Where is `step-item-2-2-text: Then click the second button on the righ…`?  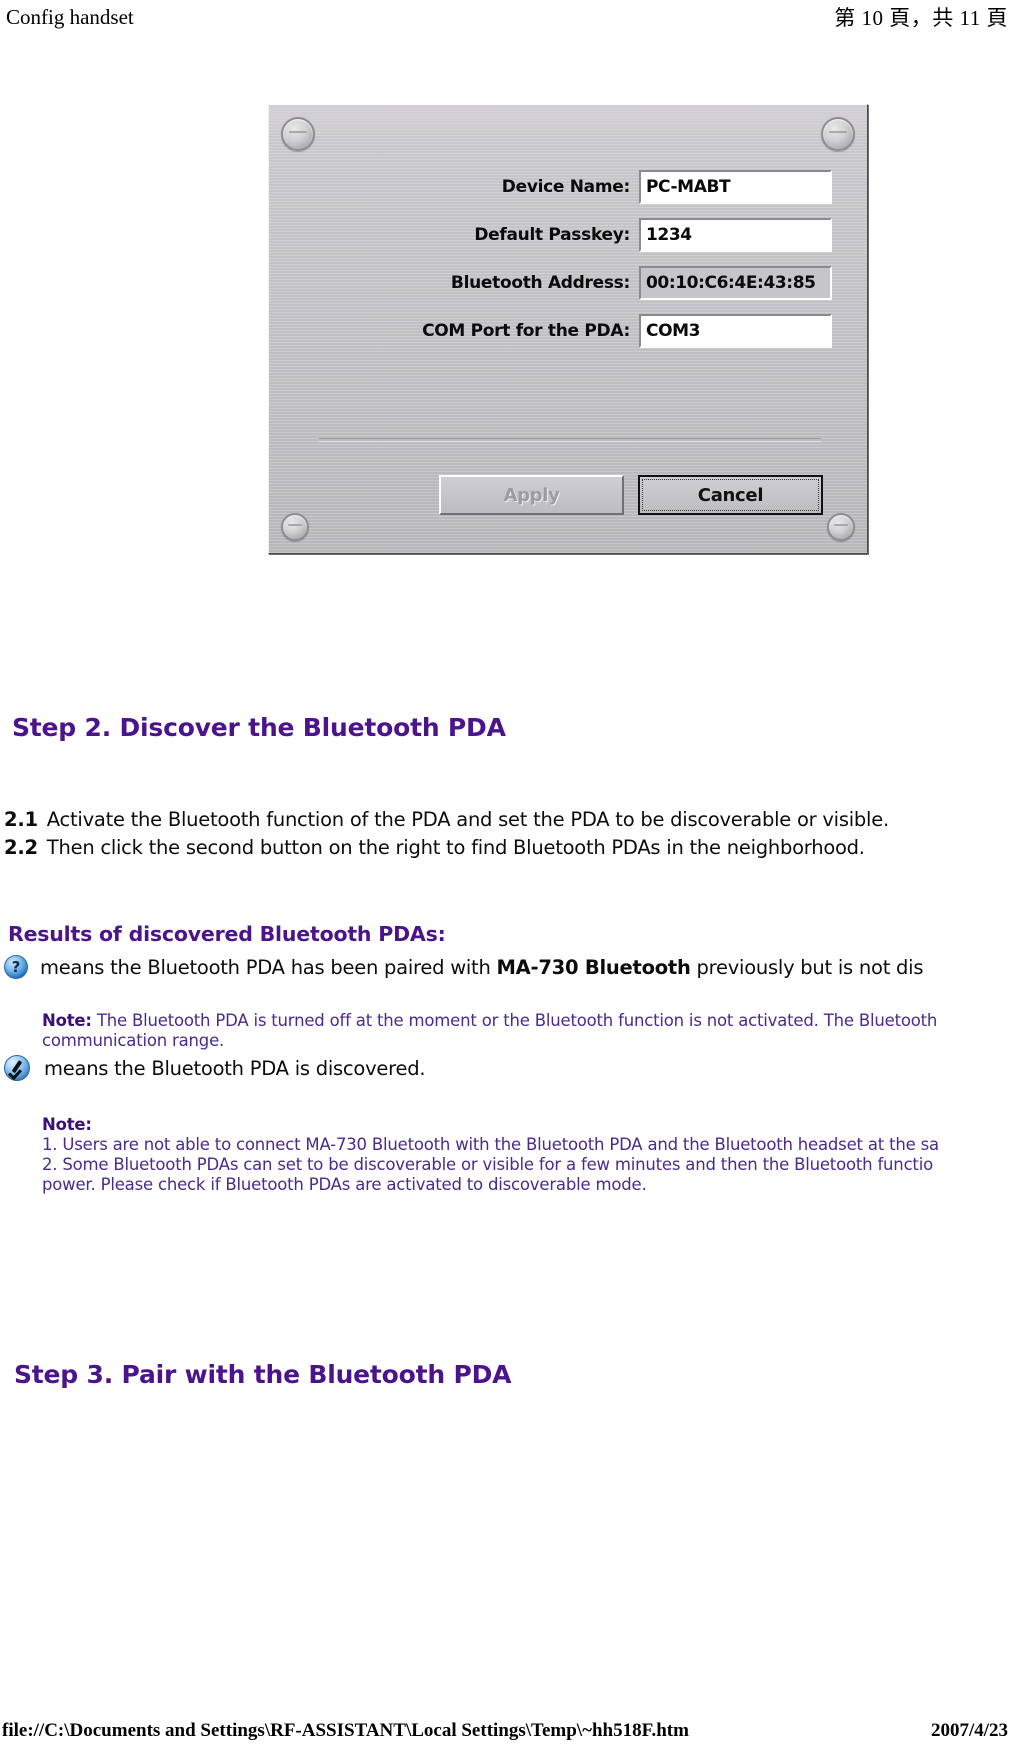
step-item-2-2-text: Then click the second button on the righ… is located at coordinates (455, 847).